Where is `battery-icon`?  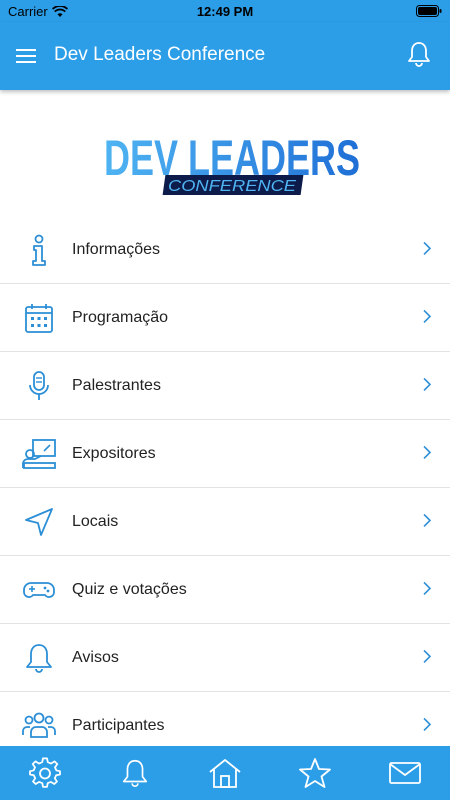 battery-icon is located at coordinates (429, 11).